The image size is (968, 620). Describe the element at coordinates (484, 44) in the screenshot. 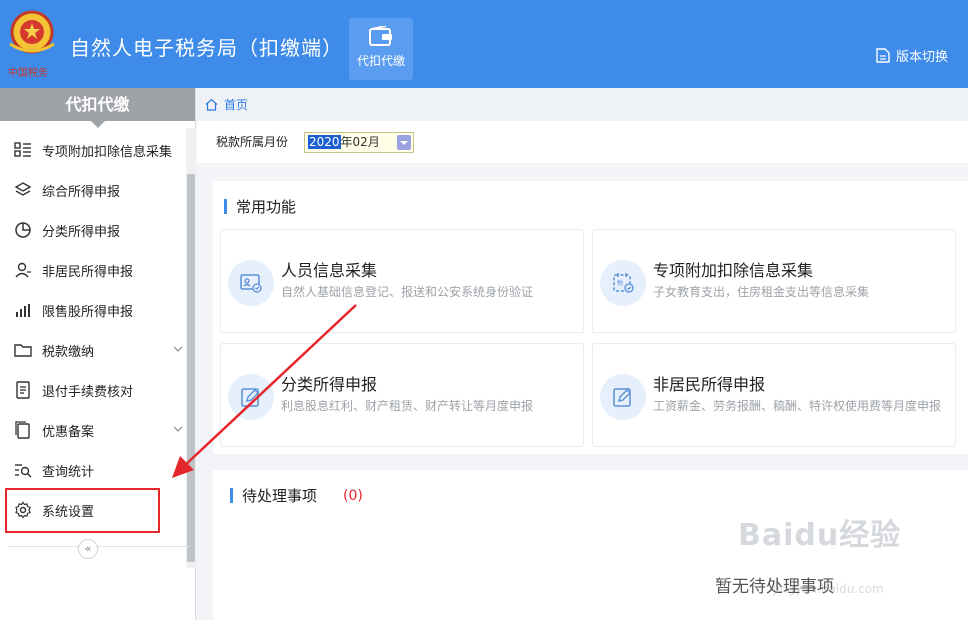

I see `app-header: 中国税务 自然人电子税务局（扣缴端） 代扣代缴 版本切换` at that location.